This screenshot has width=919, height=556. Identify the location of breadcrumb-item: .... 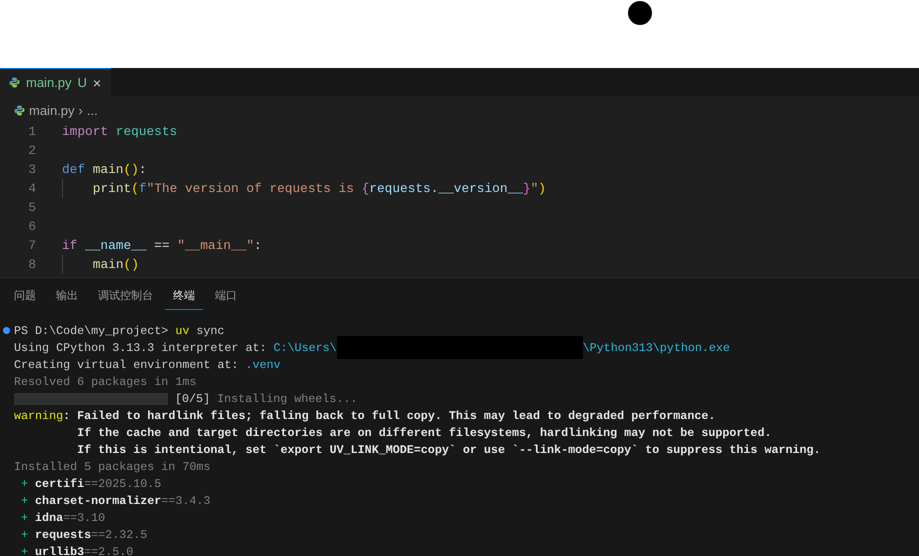
(92, 110).